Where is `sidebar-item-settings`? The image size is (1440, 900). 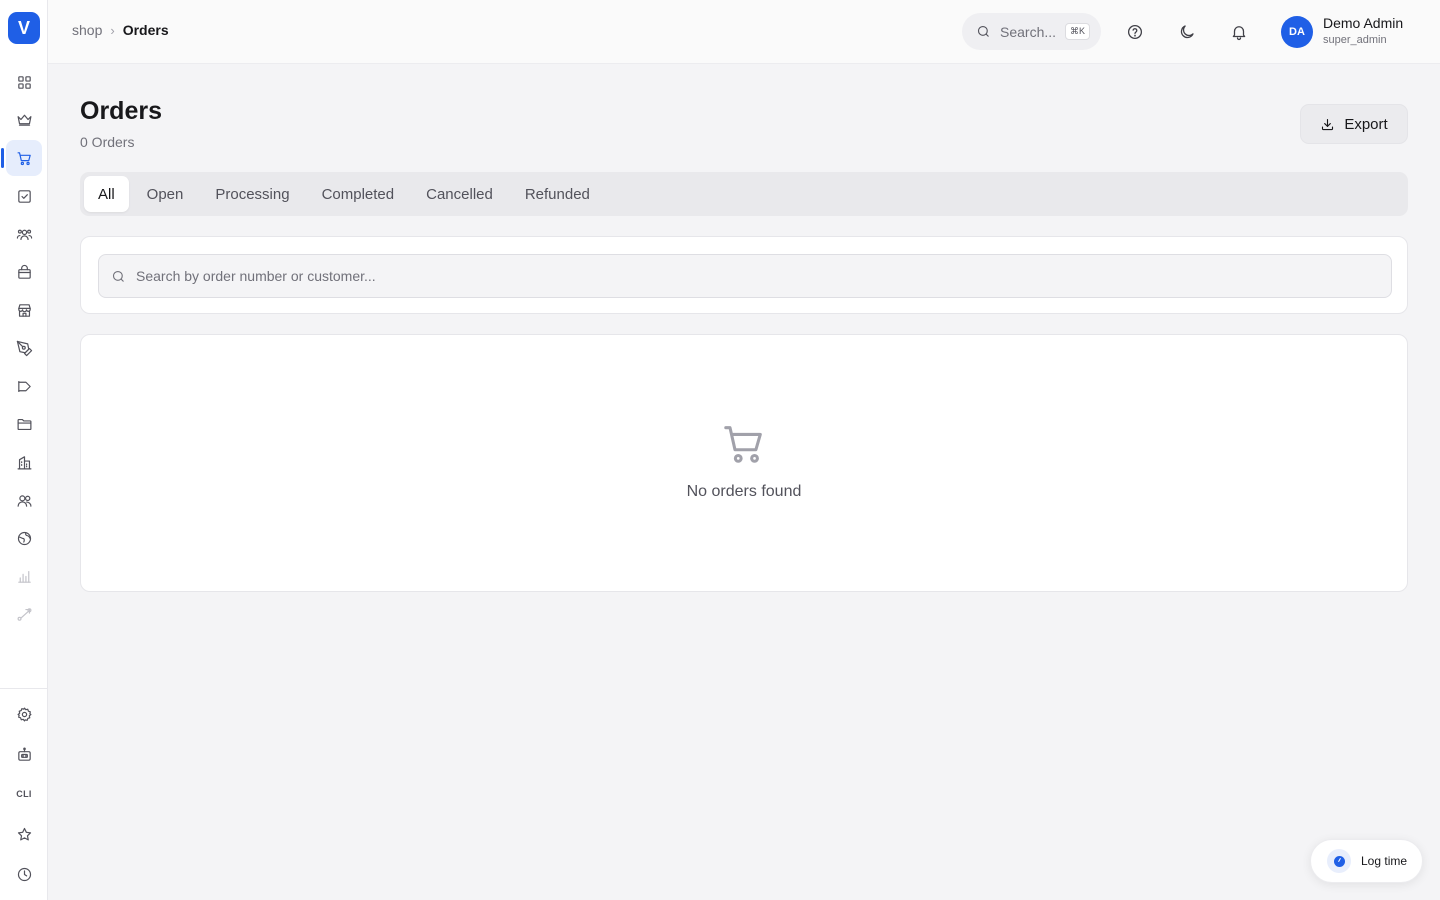 sidebar-item-settings is located at coordinates (24, 714).